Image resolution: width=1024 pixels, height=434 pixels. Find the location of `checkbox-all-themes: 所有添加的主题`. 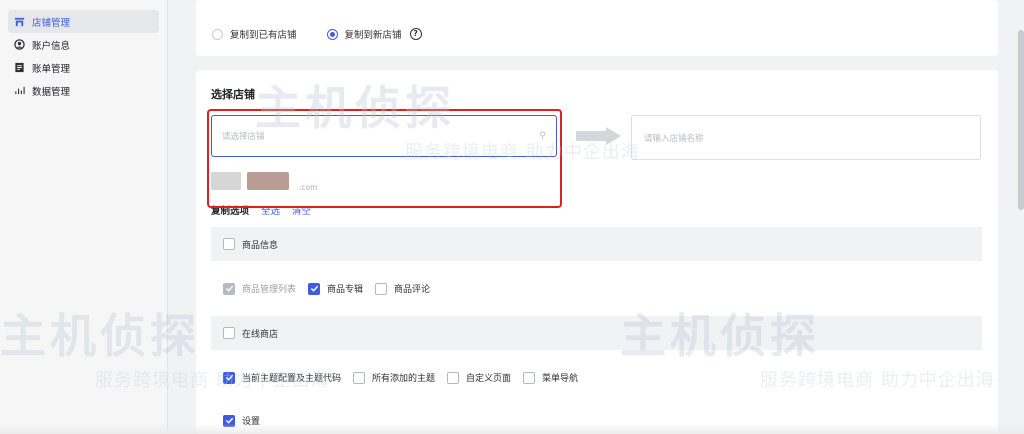

checkbox-all-themes: 所有添加的主题 is located at coordinates (394, 377).